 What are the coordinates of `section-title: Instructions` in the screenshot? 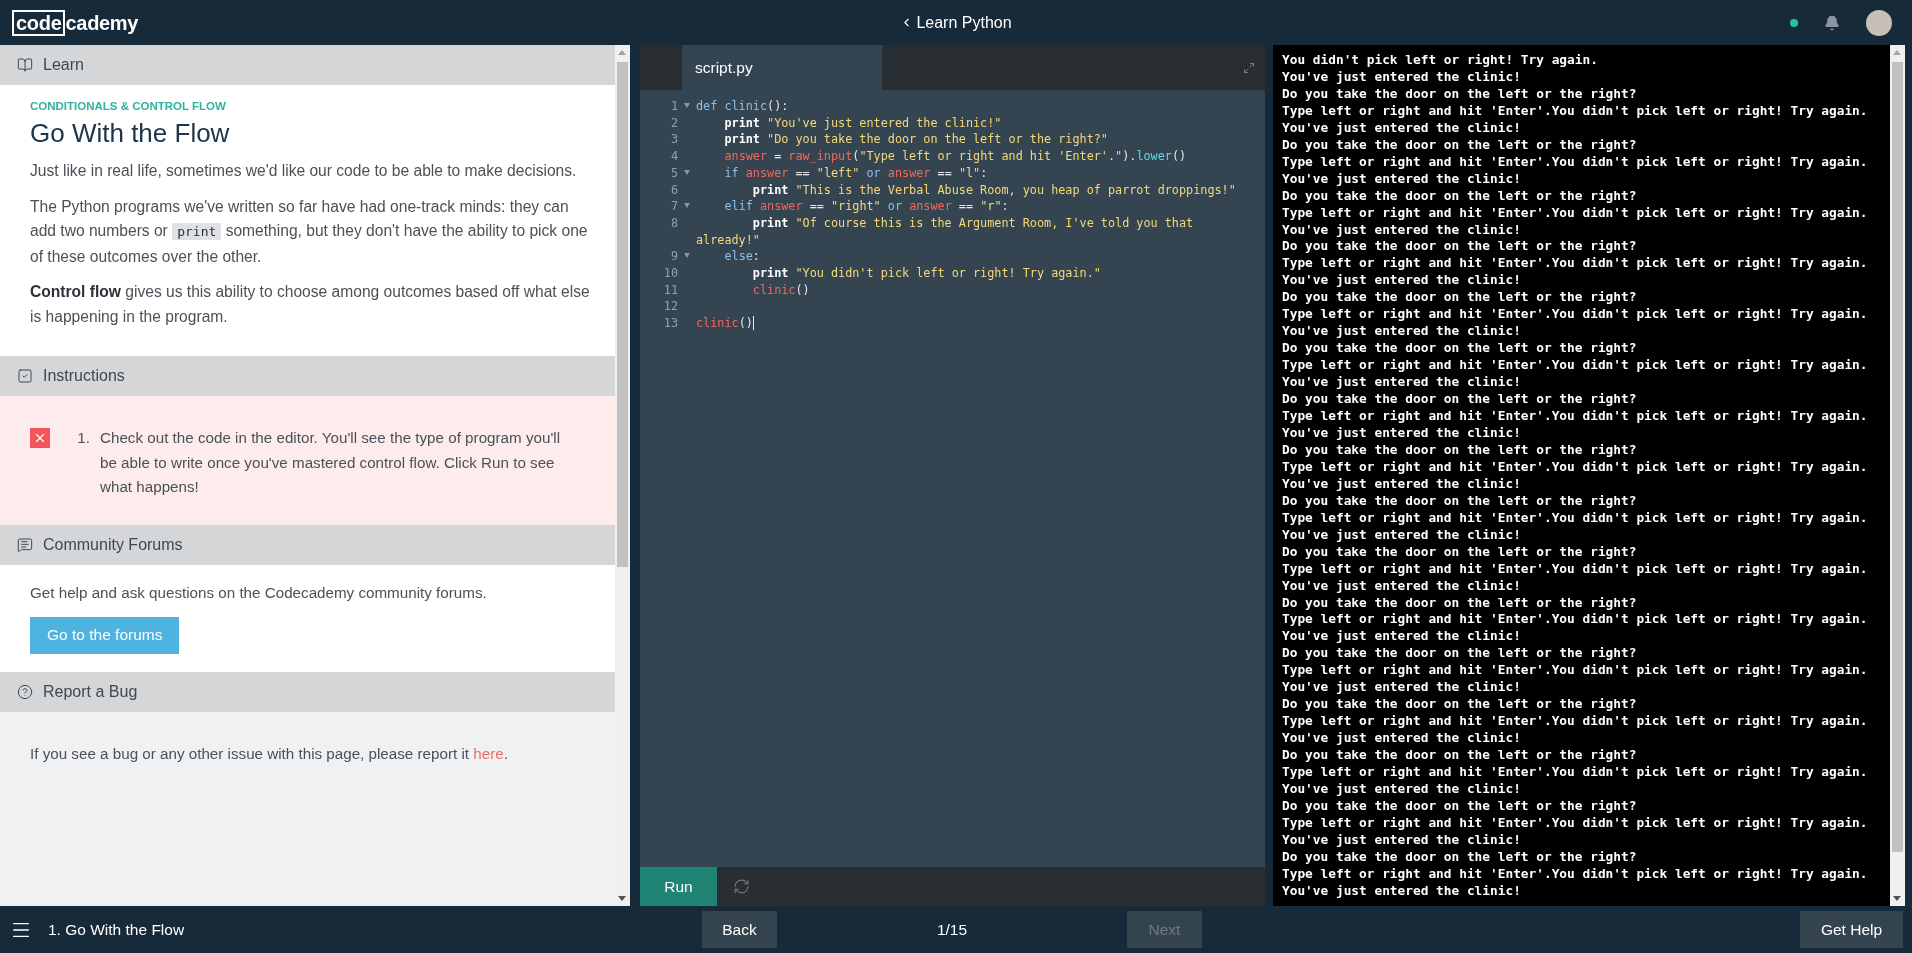 It's located at (84, 376).